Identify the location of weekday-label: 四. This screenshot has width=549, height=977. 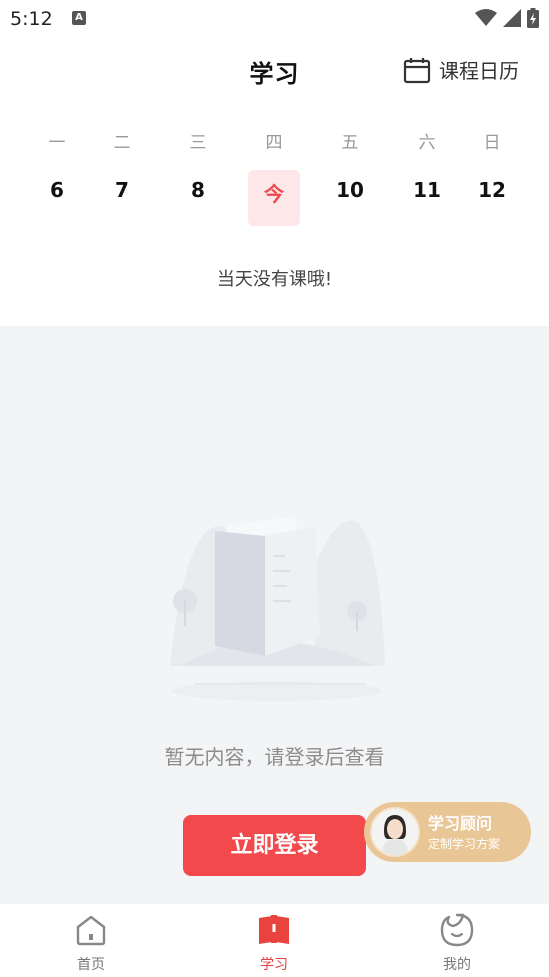
(274, 143).